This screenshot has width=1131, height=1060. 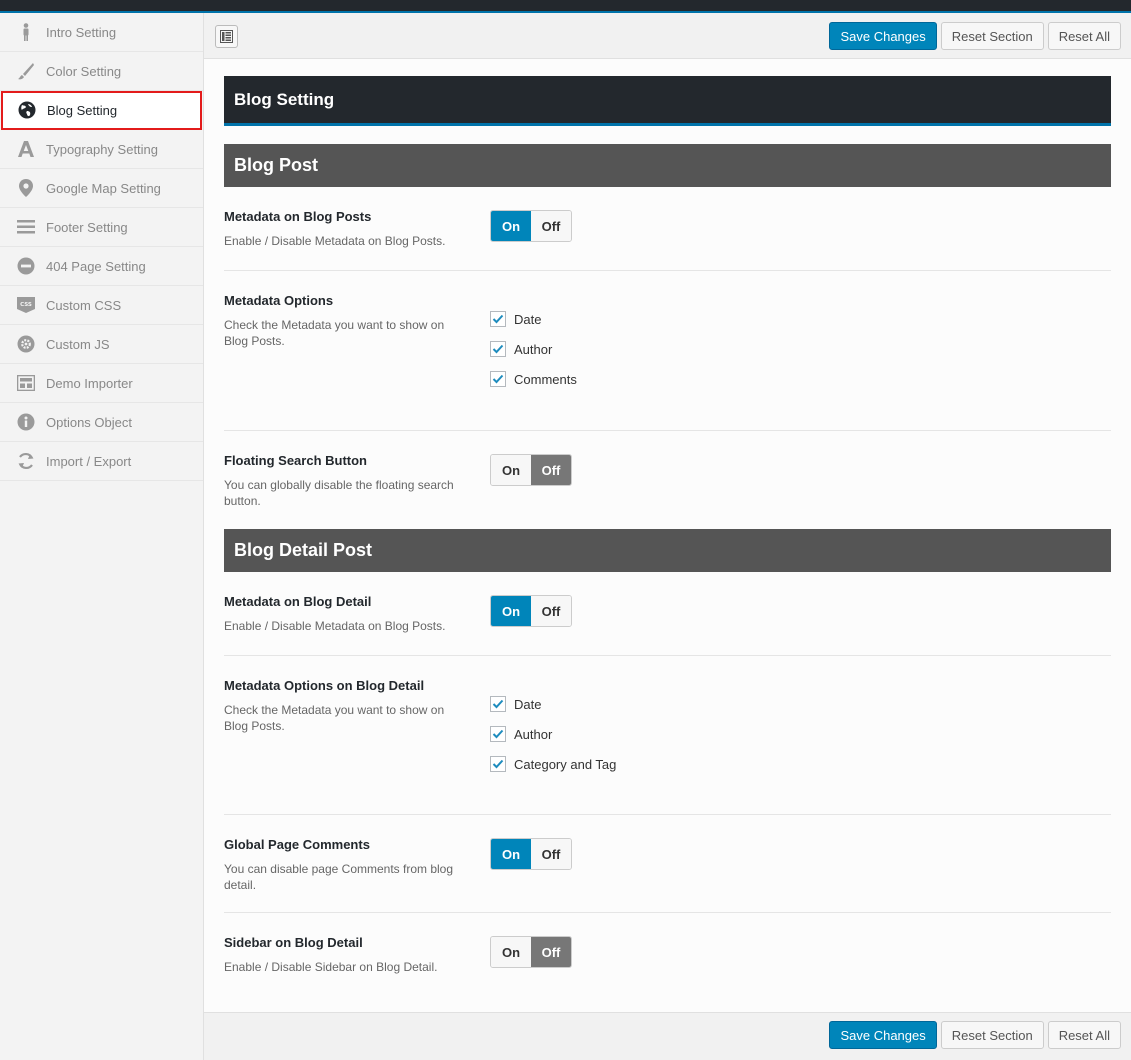 I want to click on metadata-blog-detail-switch: On Off, so click(x=531, y=611).